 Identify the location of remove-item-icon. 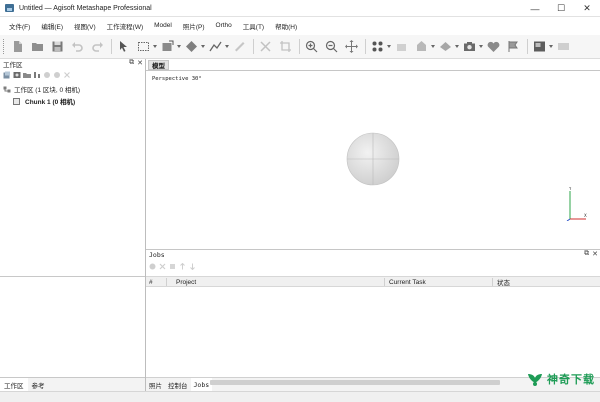
(47, 75).